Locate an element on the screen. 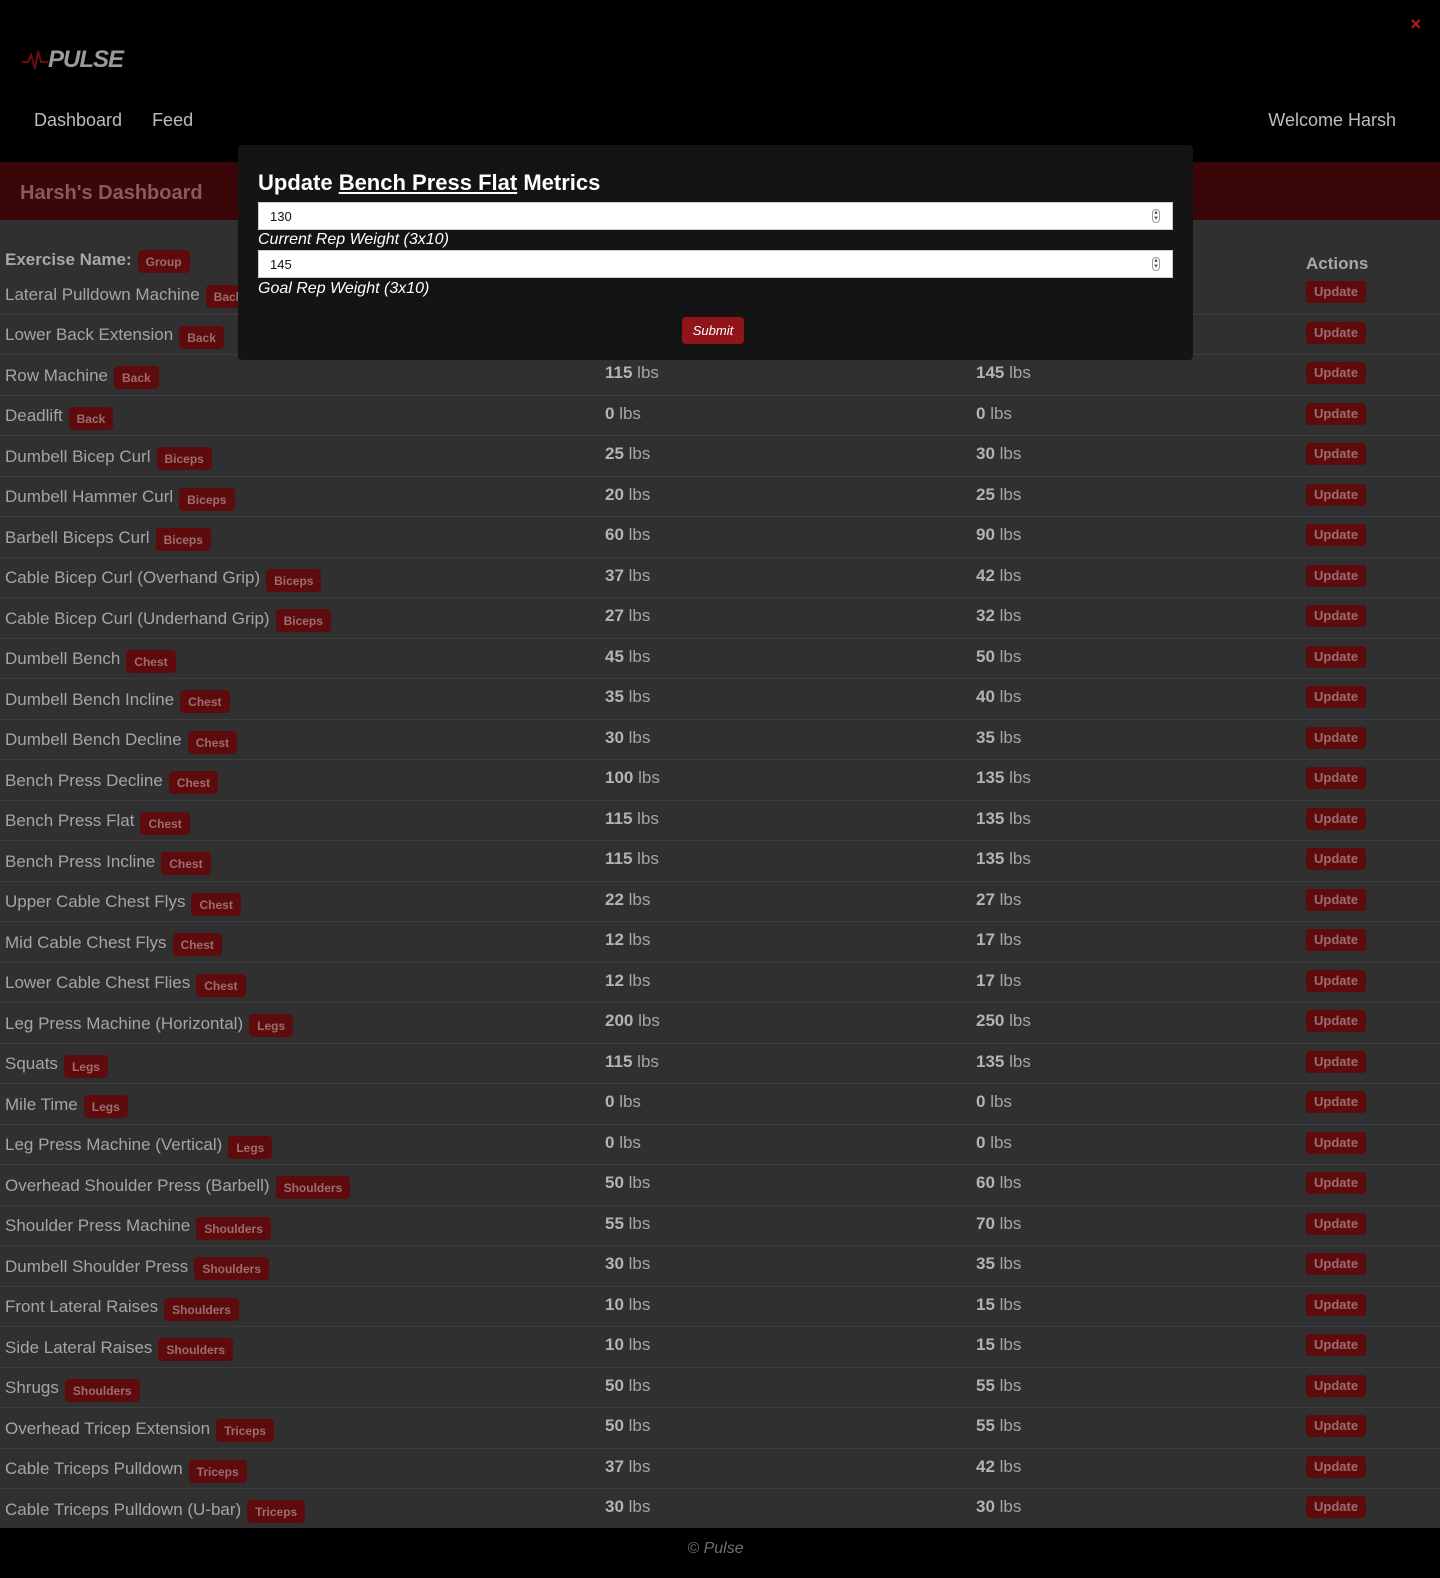 The height and width of the screenshot is (1578, 1440). current-weight-value: 25 is located at coordinates (614, 453).